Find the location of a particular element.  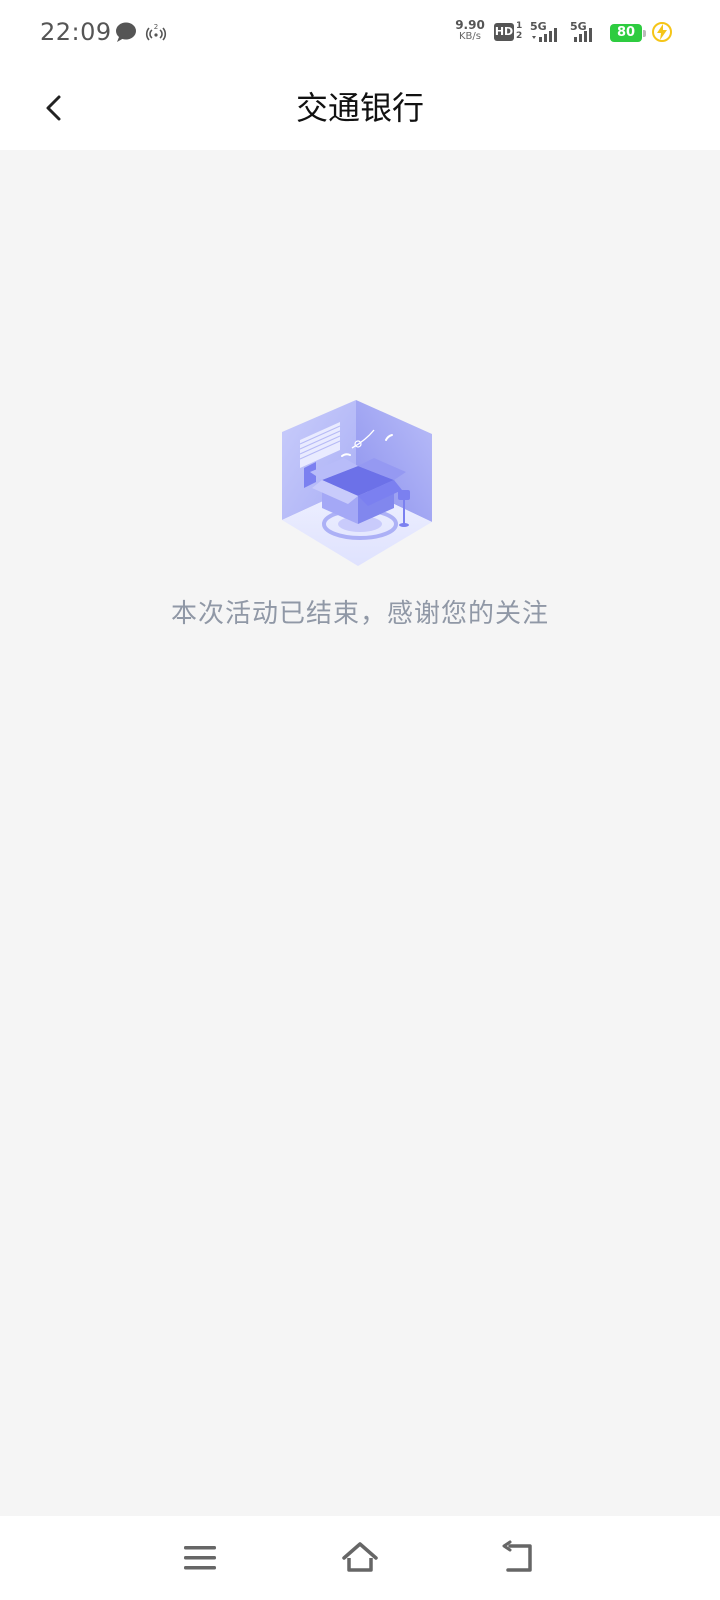

system-navigation-bar is located at coordinates (360, 1558).